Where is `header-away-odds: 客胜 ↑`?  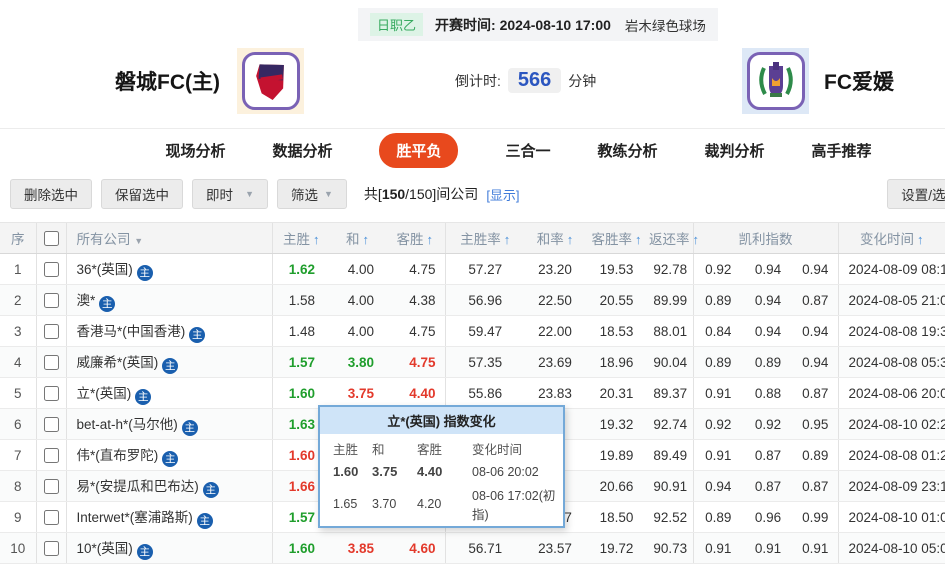 header-away-odds: 客胜 ↑ is located at coordinates (415, 238).